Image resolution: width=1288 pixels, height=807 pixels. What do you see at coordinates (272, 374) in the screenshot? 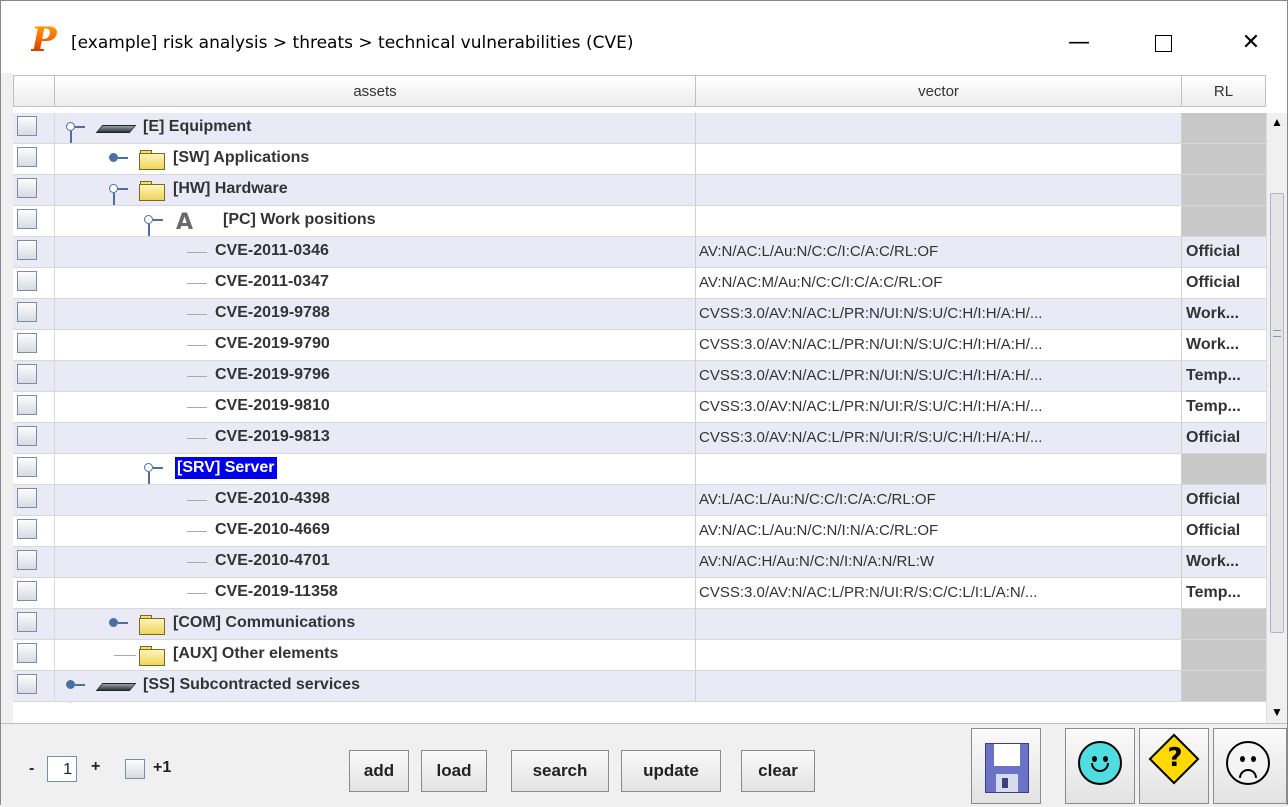
I see `row-label: CVE-2019-9796` at bounding box center [272, 374].